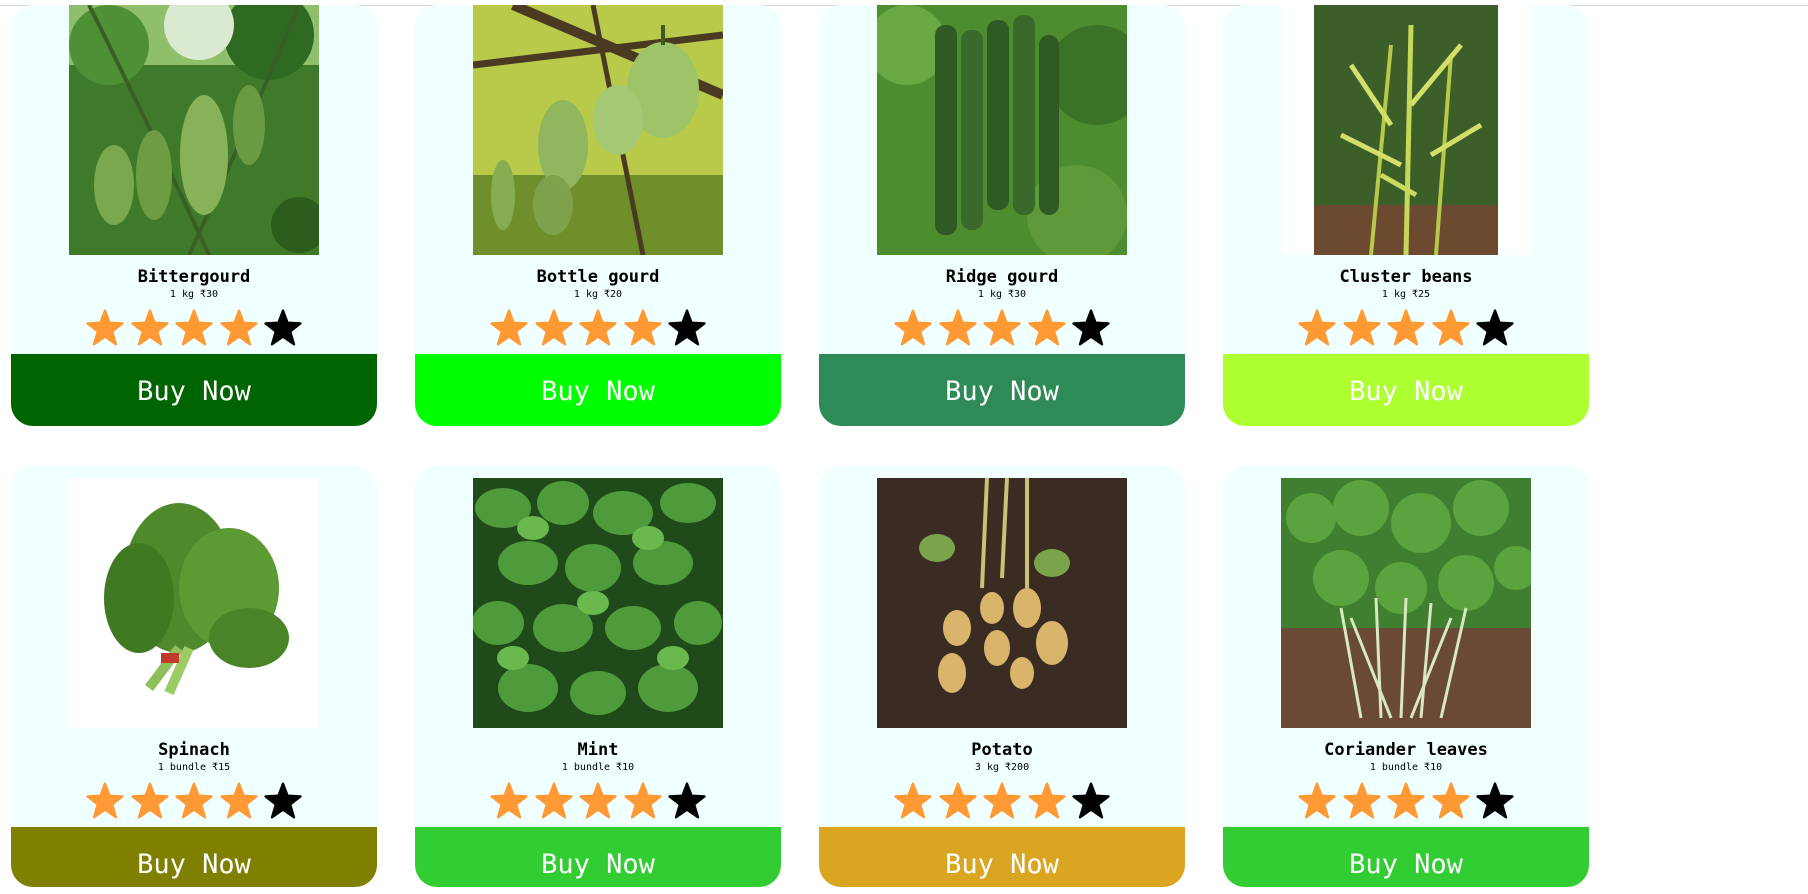  I want to click on product-image-potato, so click(1002, 603).